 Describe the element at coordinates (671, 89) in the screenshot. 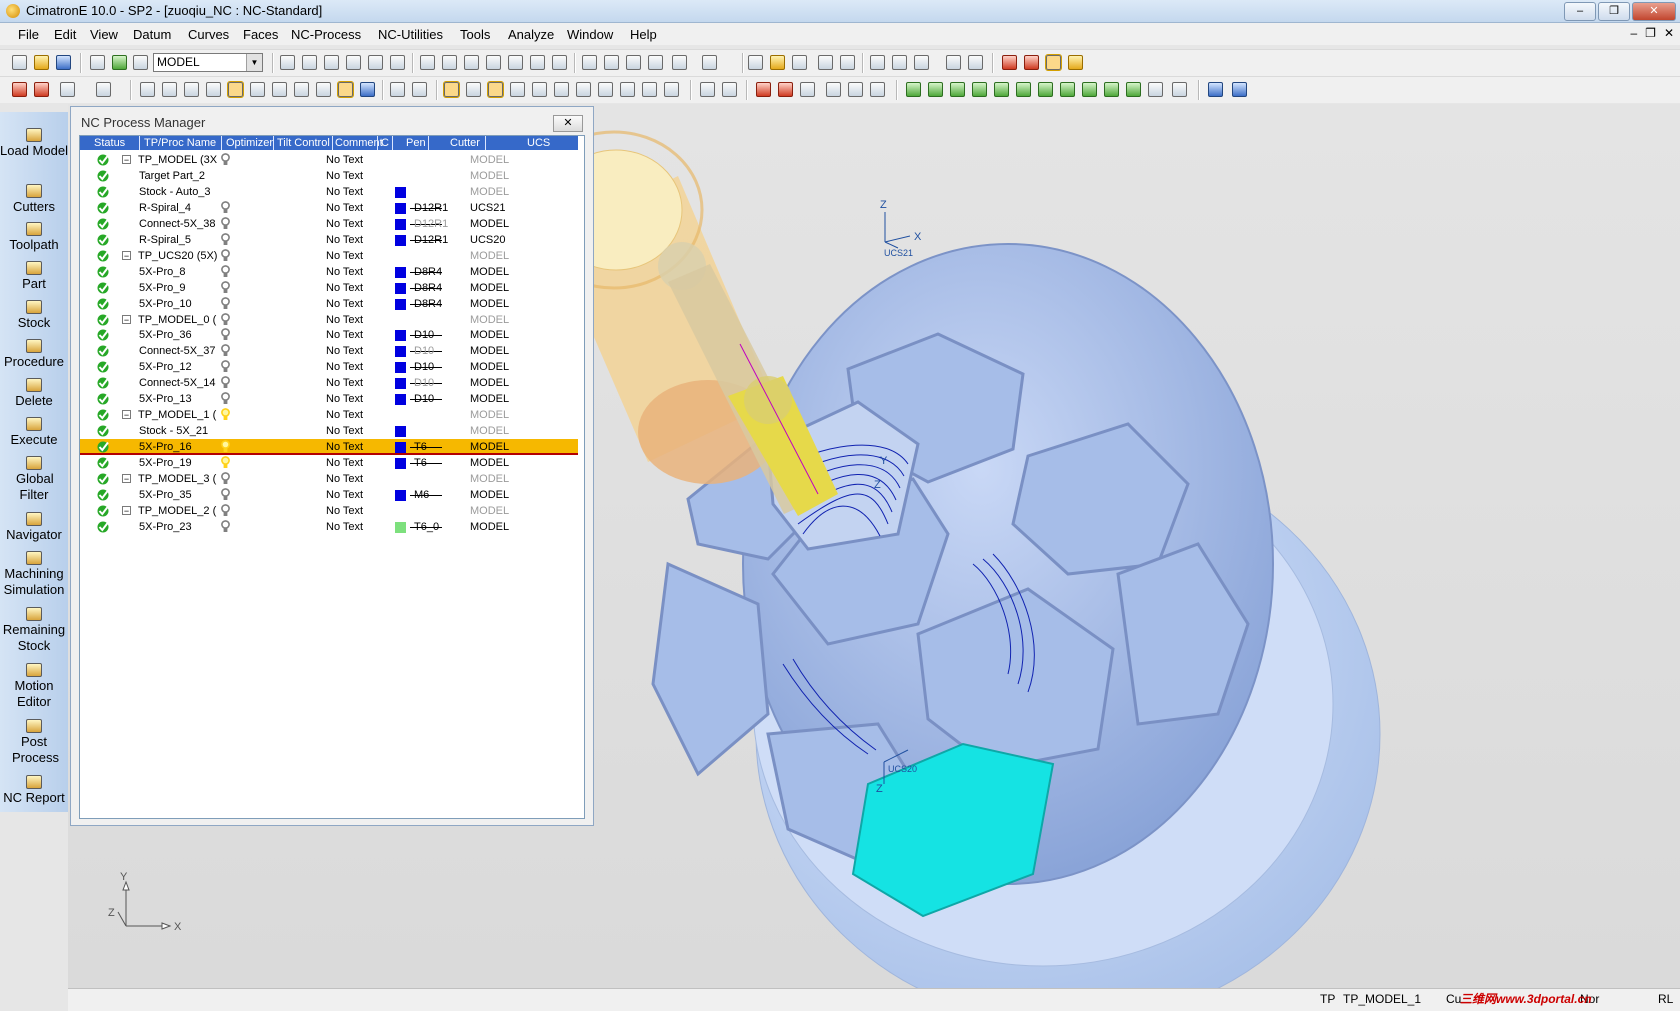

I see `tree-icon` at that location.